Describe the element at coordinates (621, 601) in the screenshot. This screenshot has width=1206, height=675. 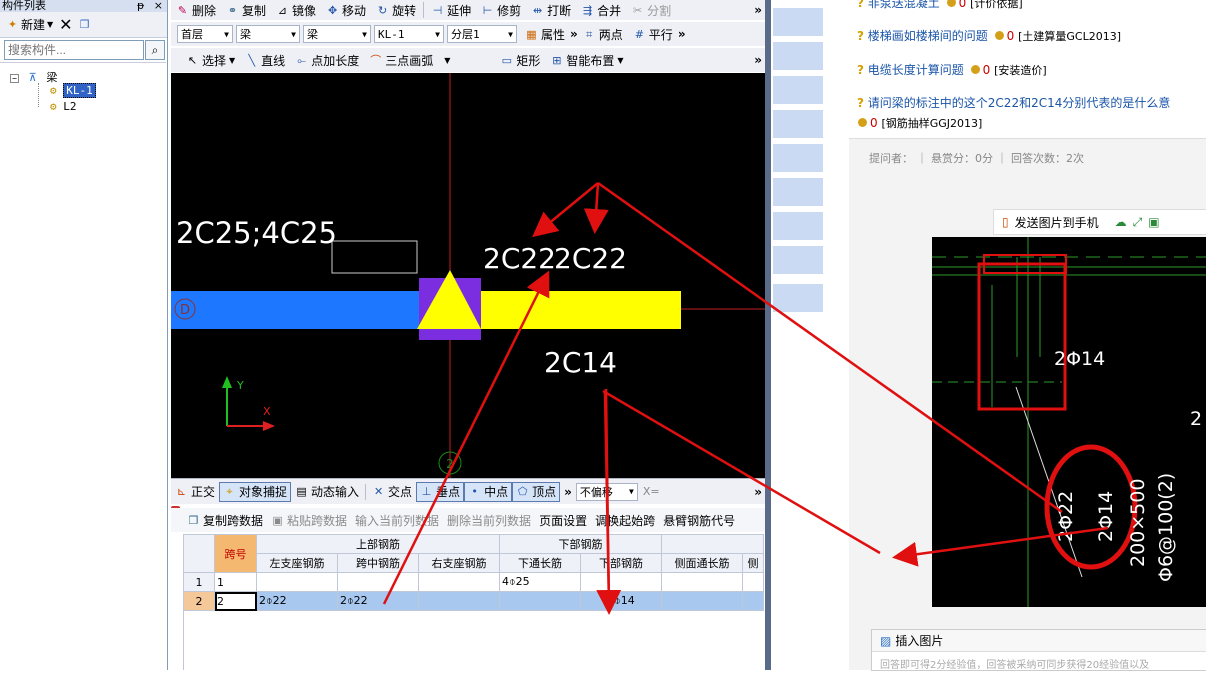
I see `grid-cell: 2⌽14` at that location.